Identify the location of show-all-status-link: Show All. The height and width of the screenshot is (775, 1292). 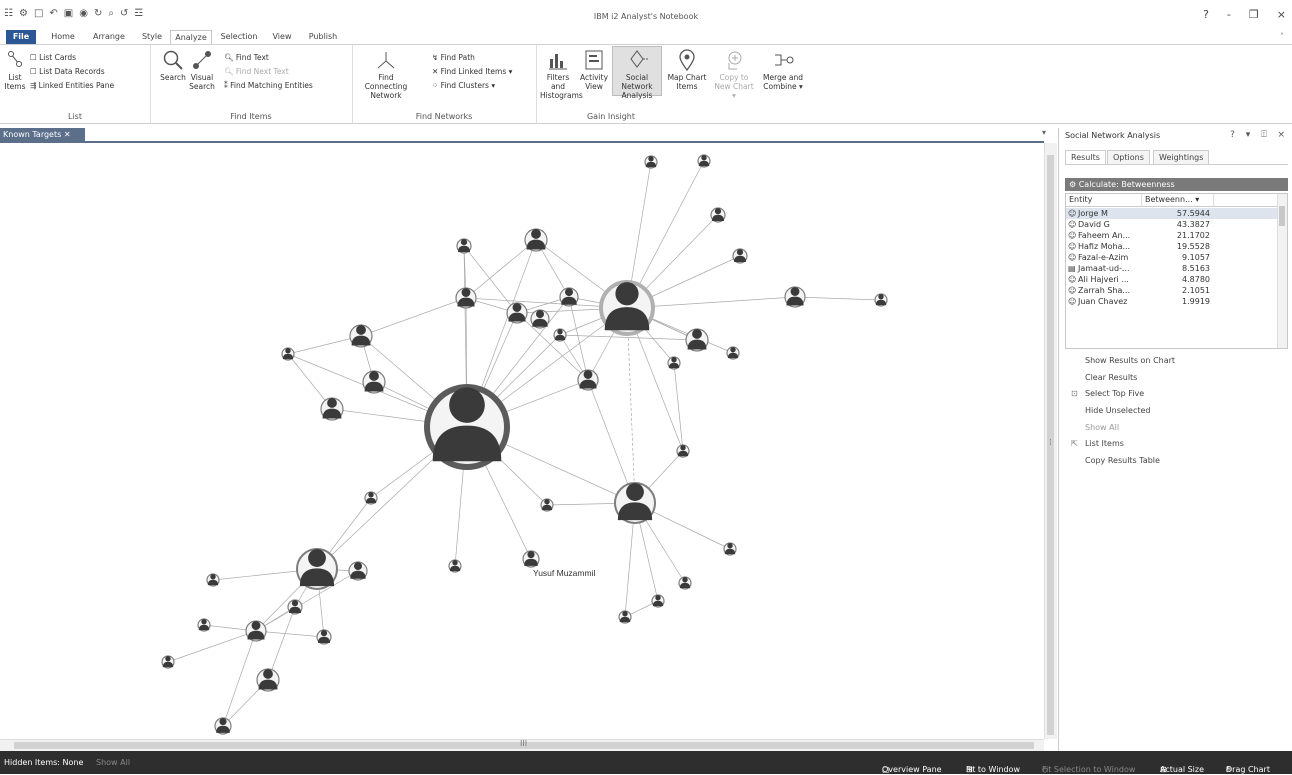
(113, 762).